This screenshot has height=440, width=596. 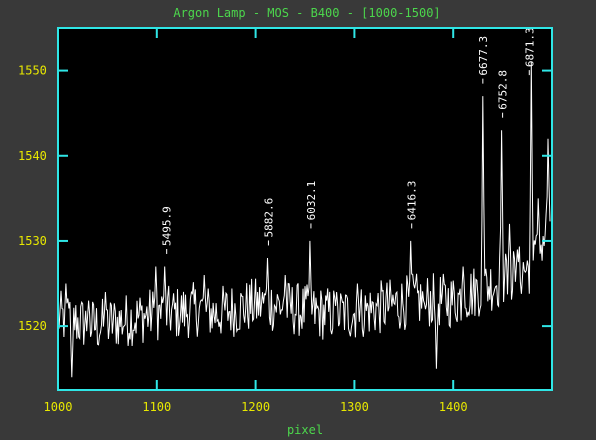 I want to click on chart-title: Argon Lamp - MOS - B400 - [1000-1500], so click(x=306, y=13).